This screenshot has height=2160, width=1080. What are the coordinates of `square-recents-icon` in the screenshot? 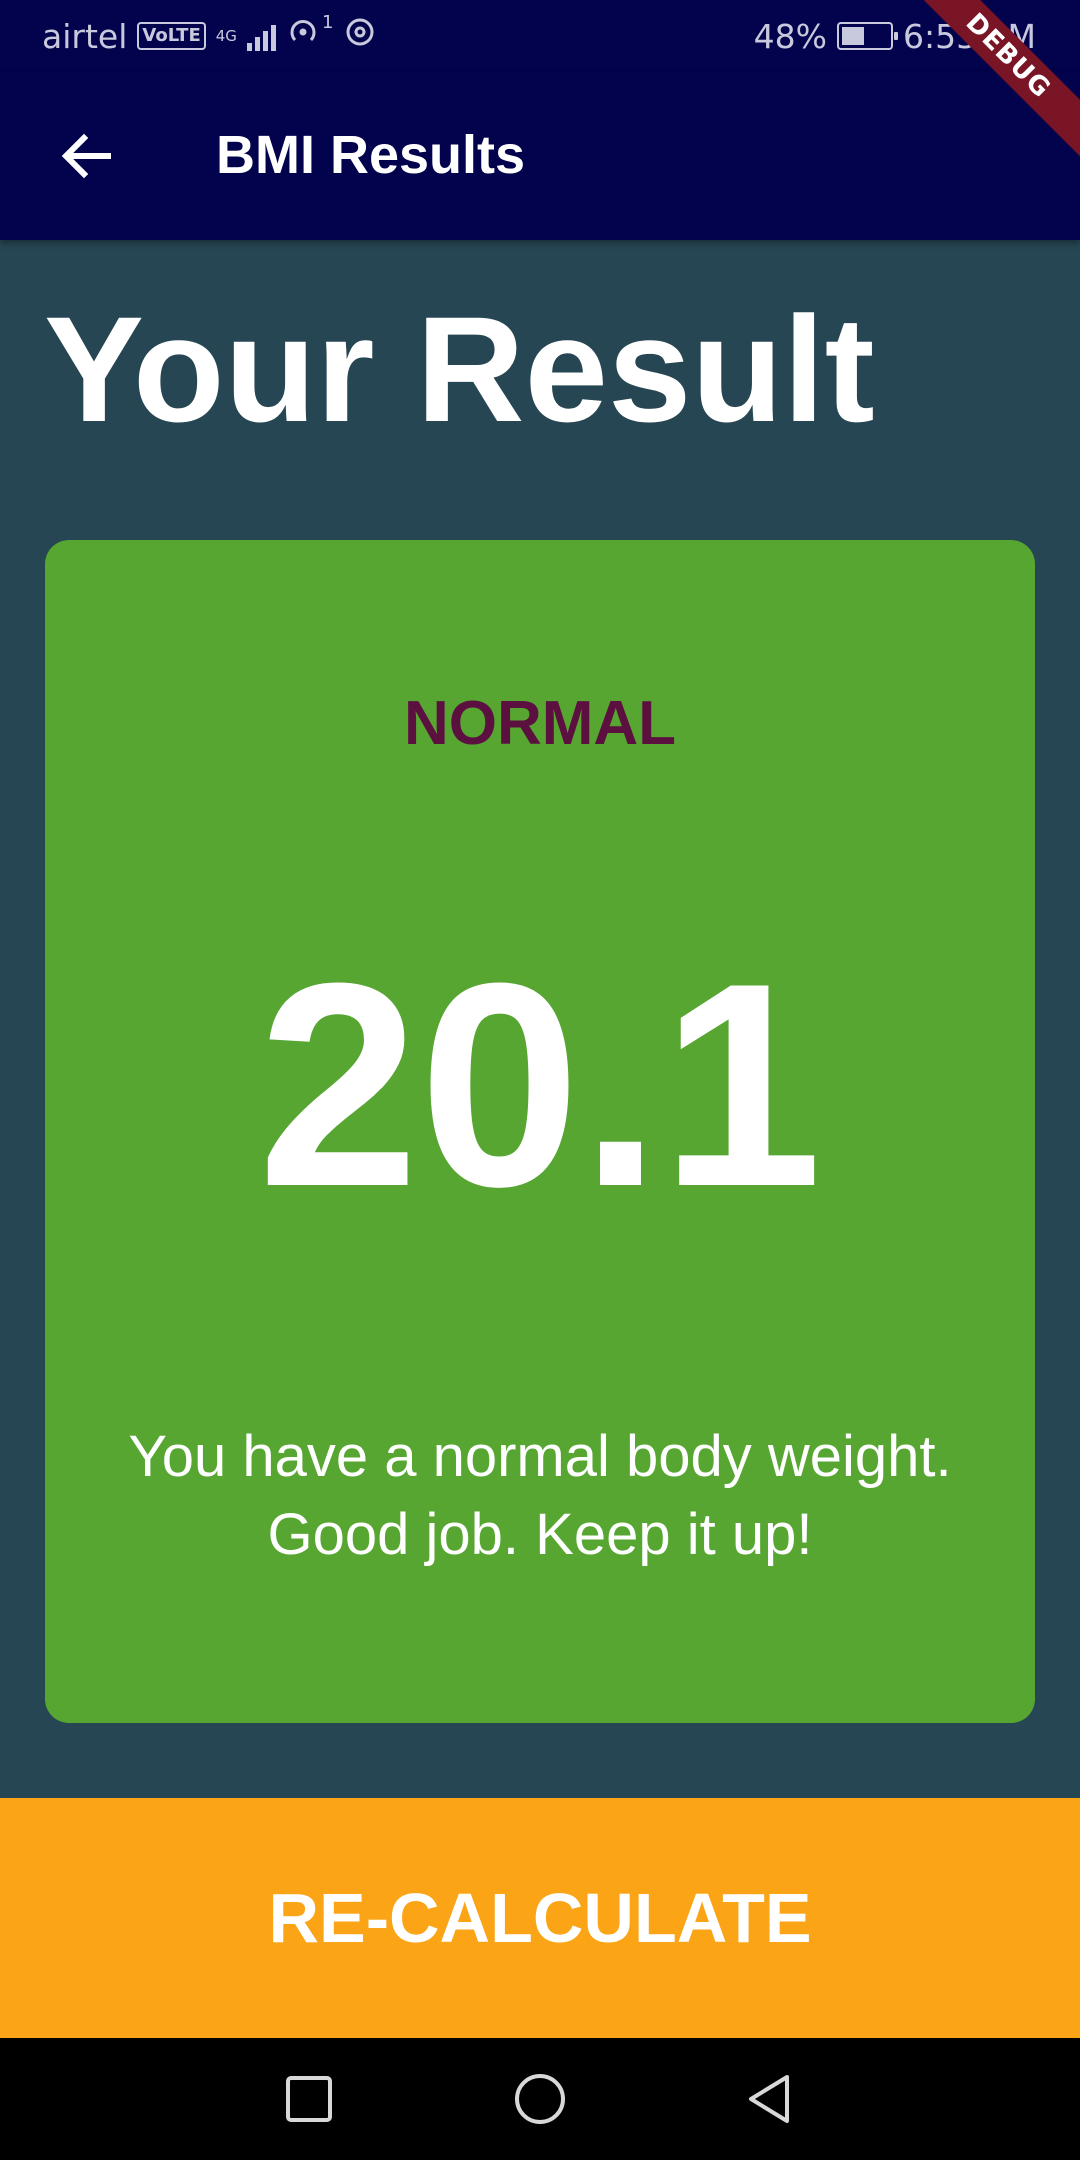 It's located at (309, 2099).